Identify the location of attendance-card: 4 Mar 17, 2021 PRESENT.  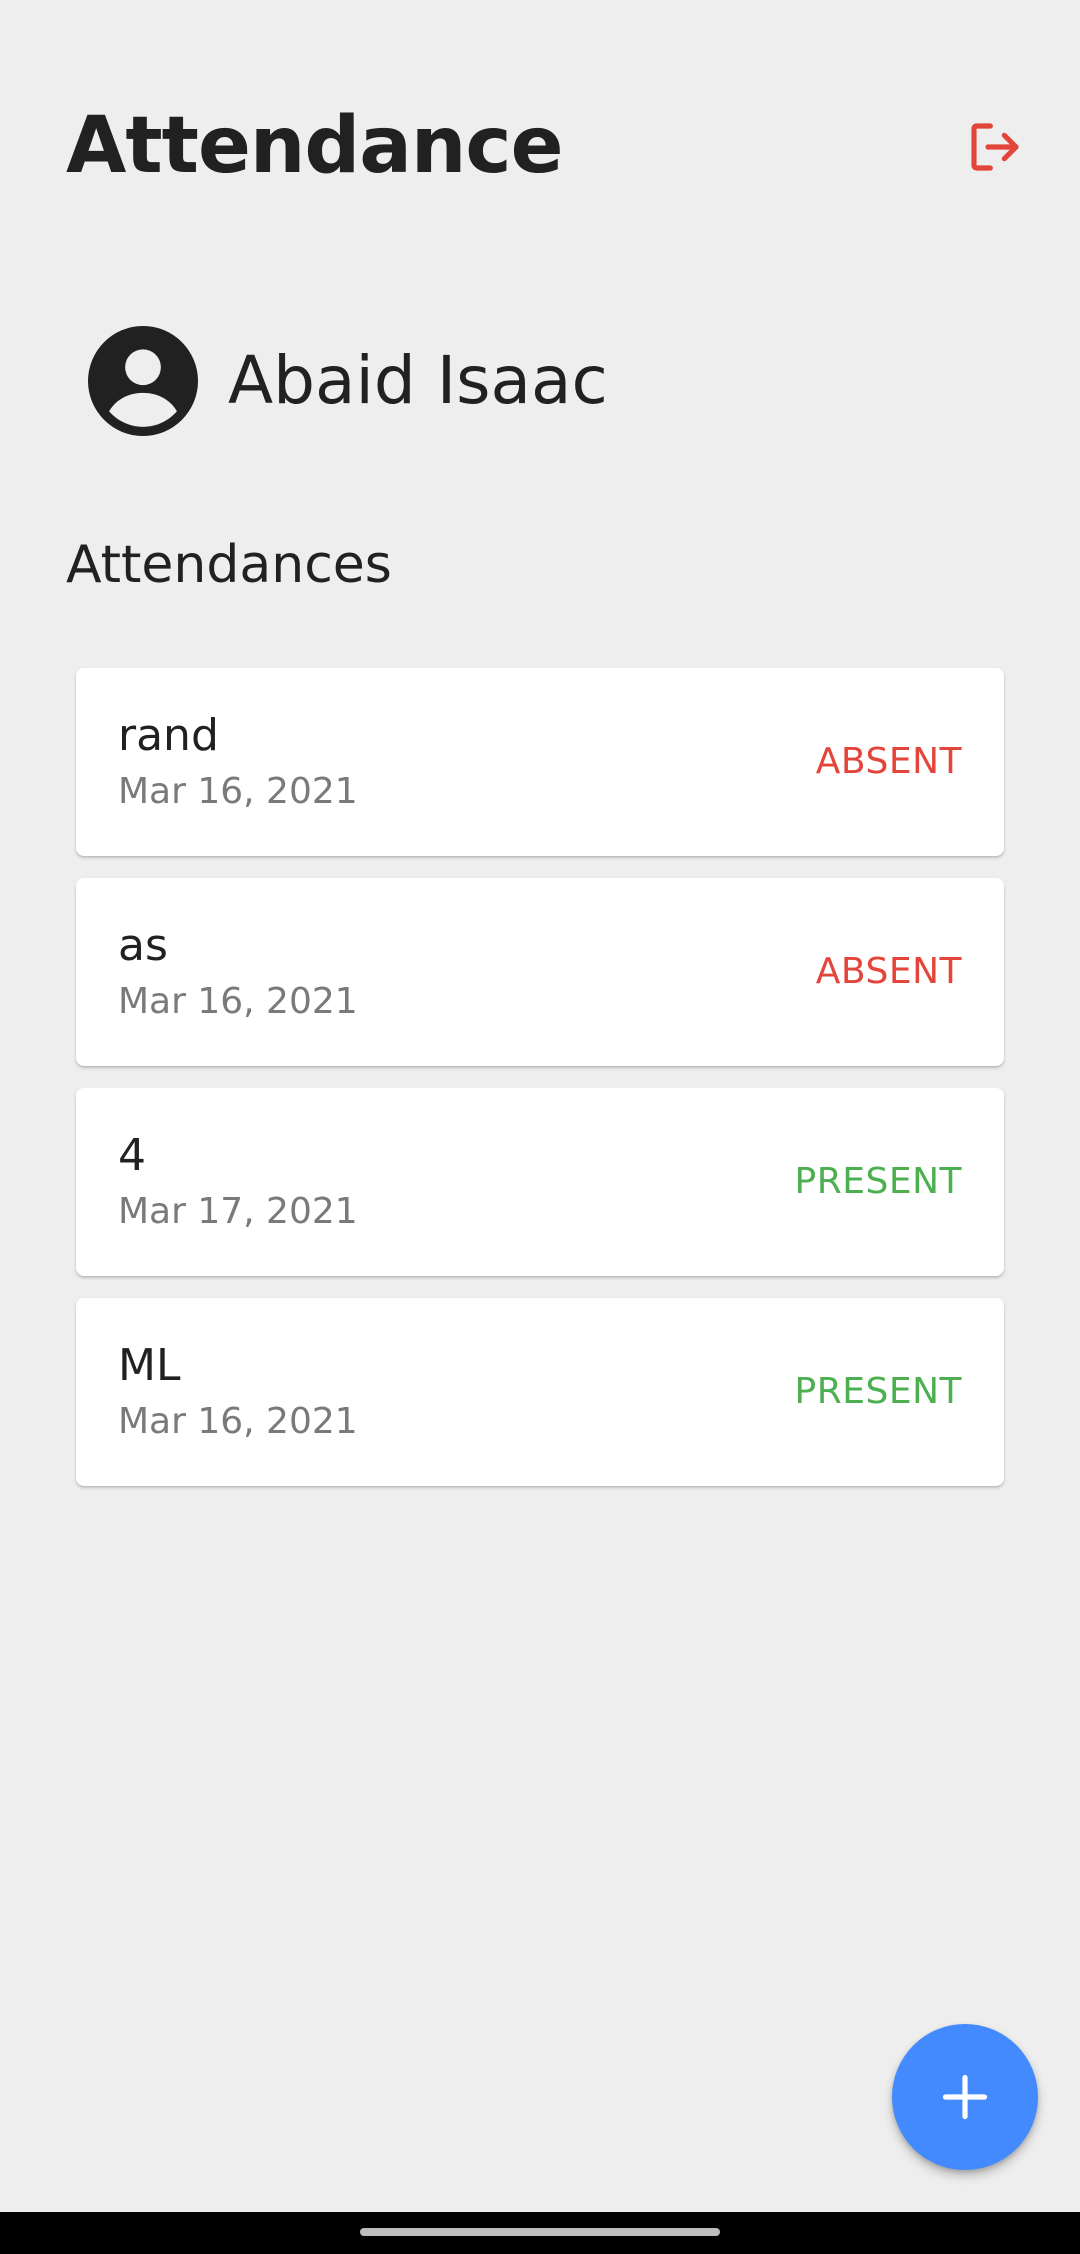
(540, 1182).